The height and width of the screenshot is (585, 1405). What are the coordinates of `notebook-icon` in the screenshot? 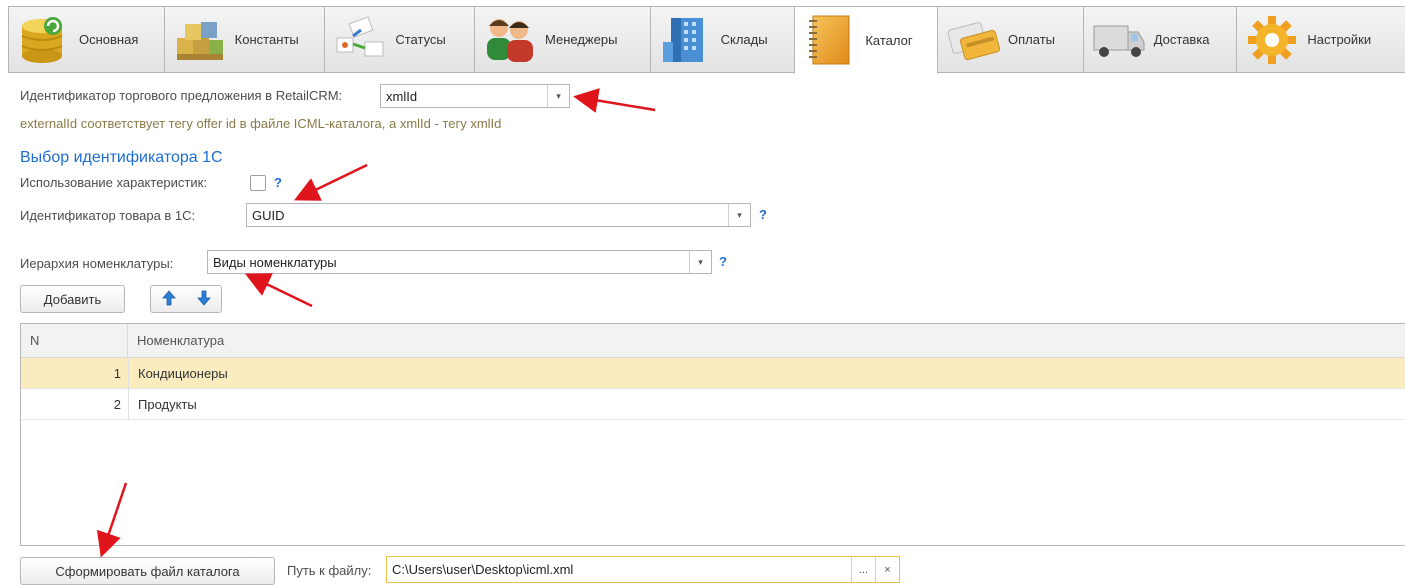 It's located at (830, 40).